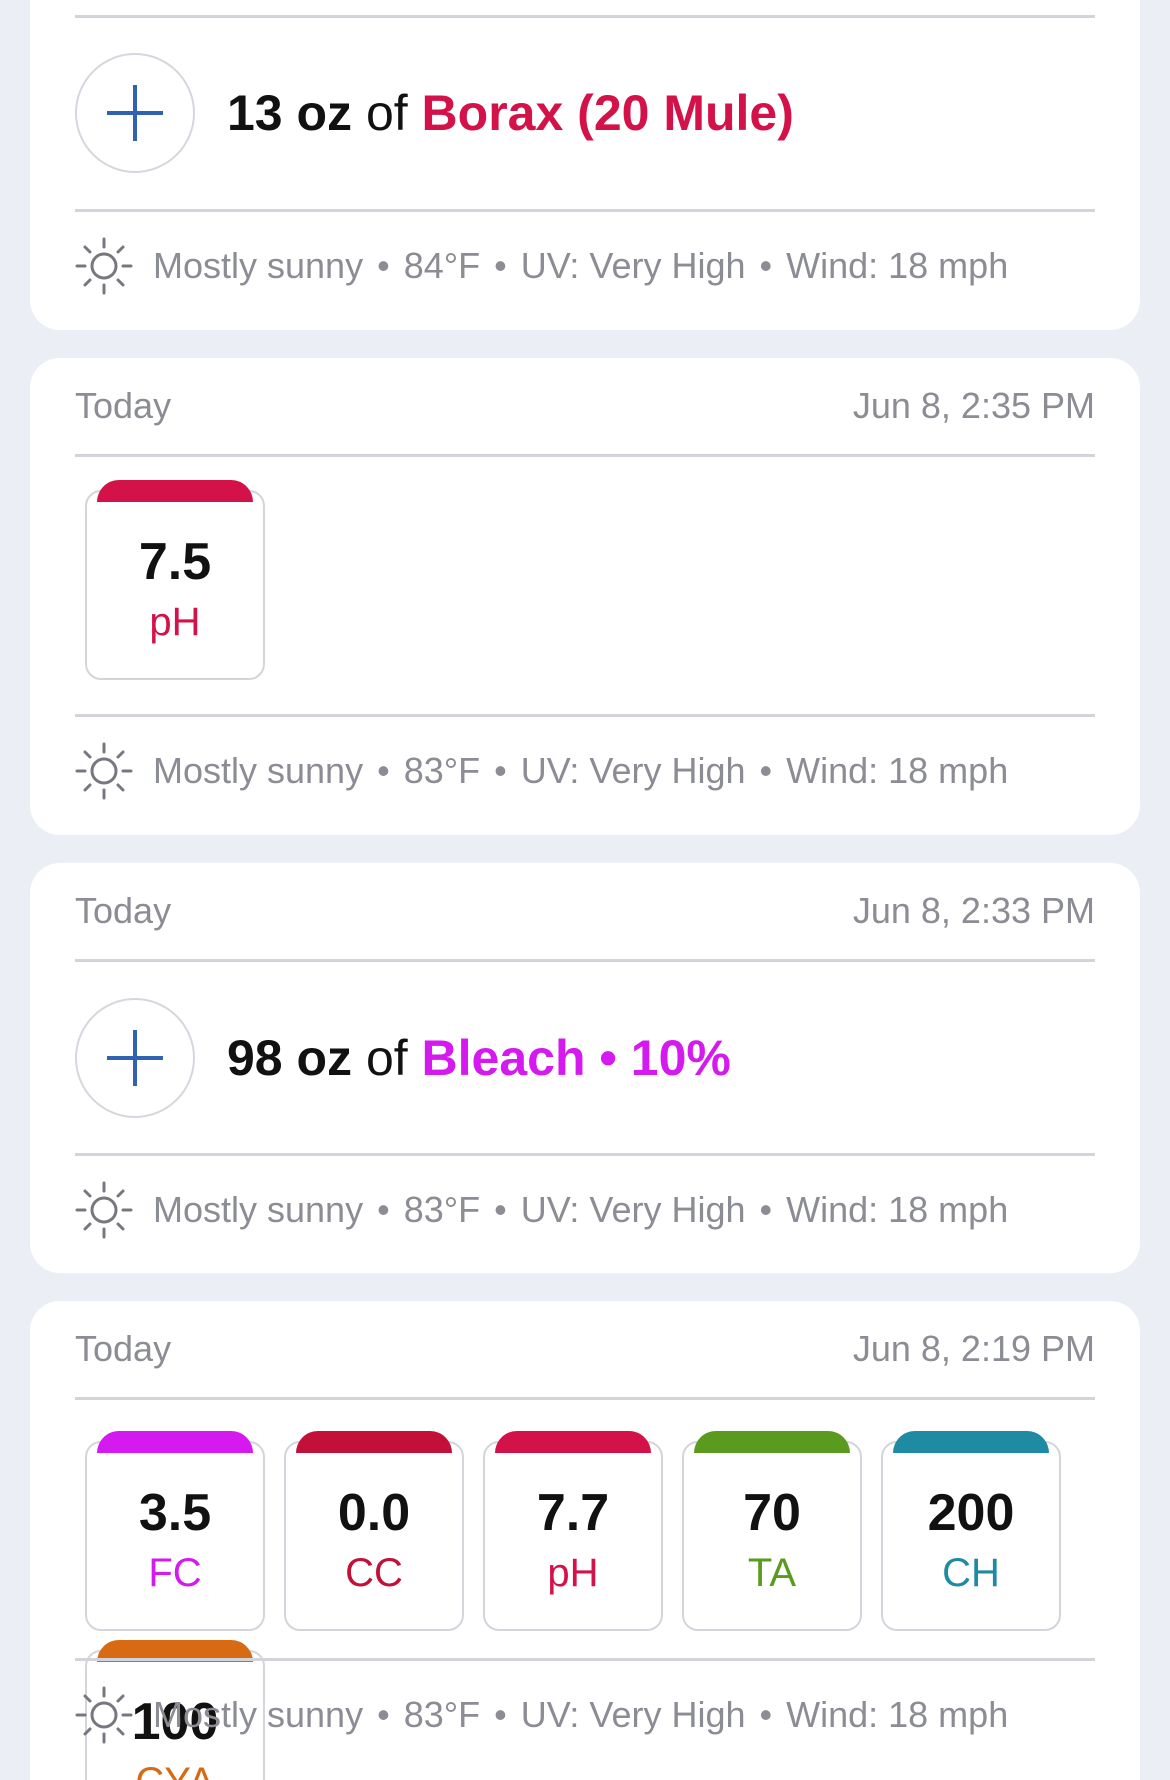 This screenshot has height=1780, width=1170. What do you see at coordinates (290, 1058) in the screenshot?
I see `addition-amount: 98 oz` at bounding box center [290, 1058].